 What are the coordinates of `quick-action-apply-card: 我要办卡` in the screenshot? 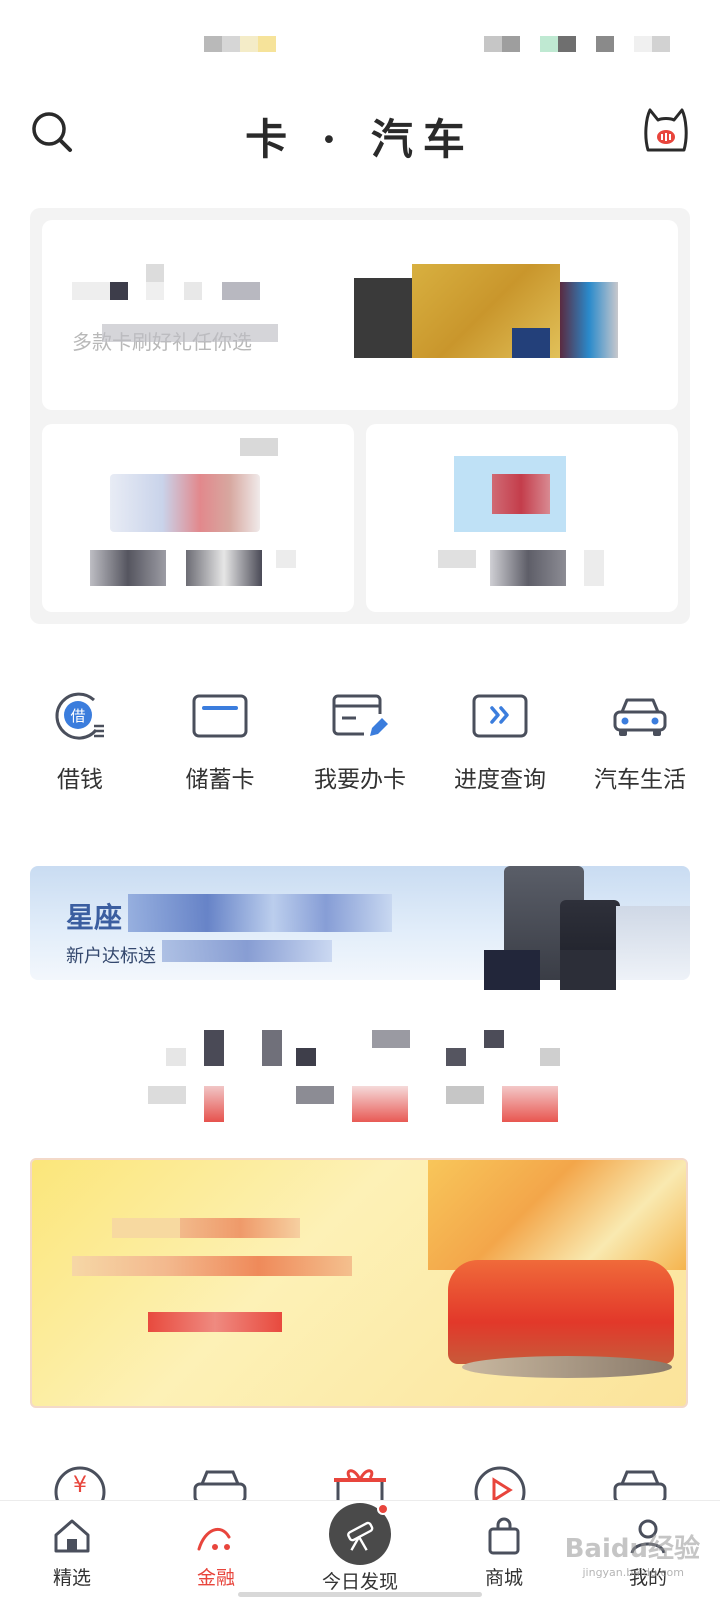 It's located at (360, 745).